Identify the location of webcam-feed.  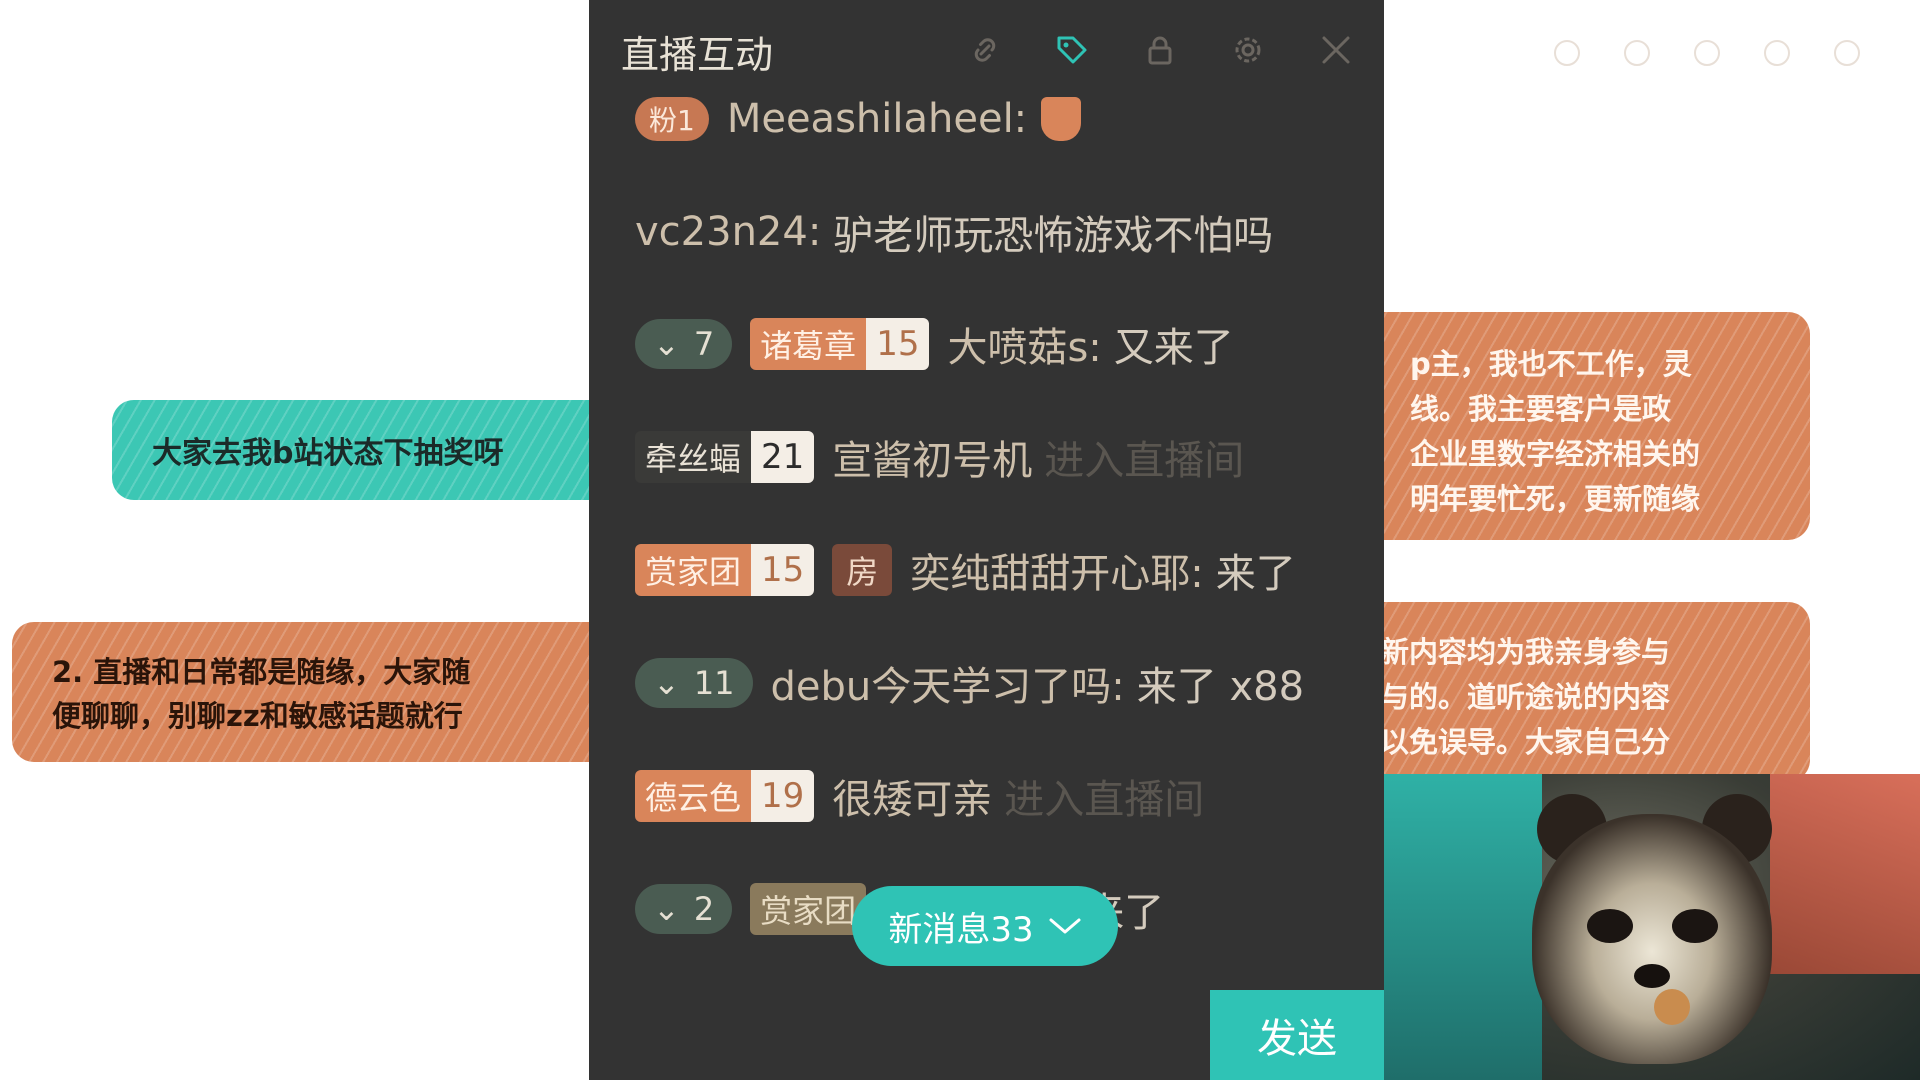
(1651, 927).